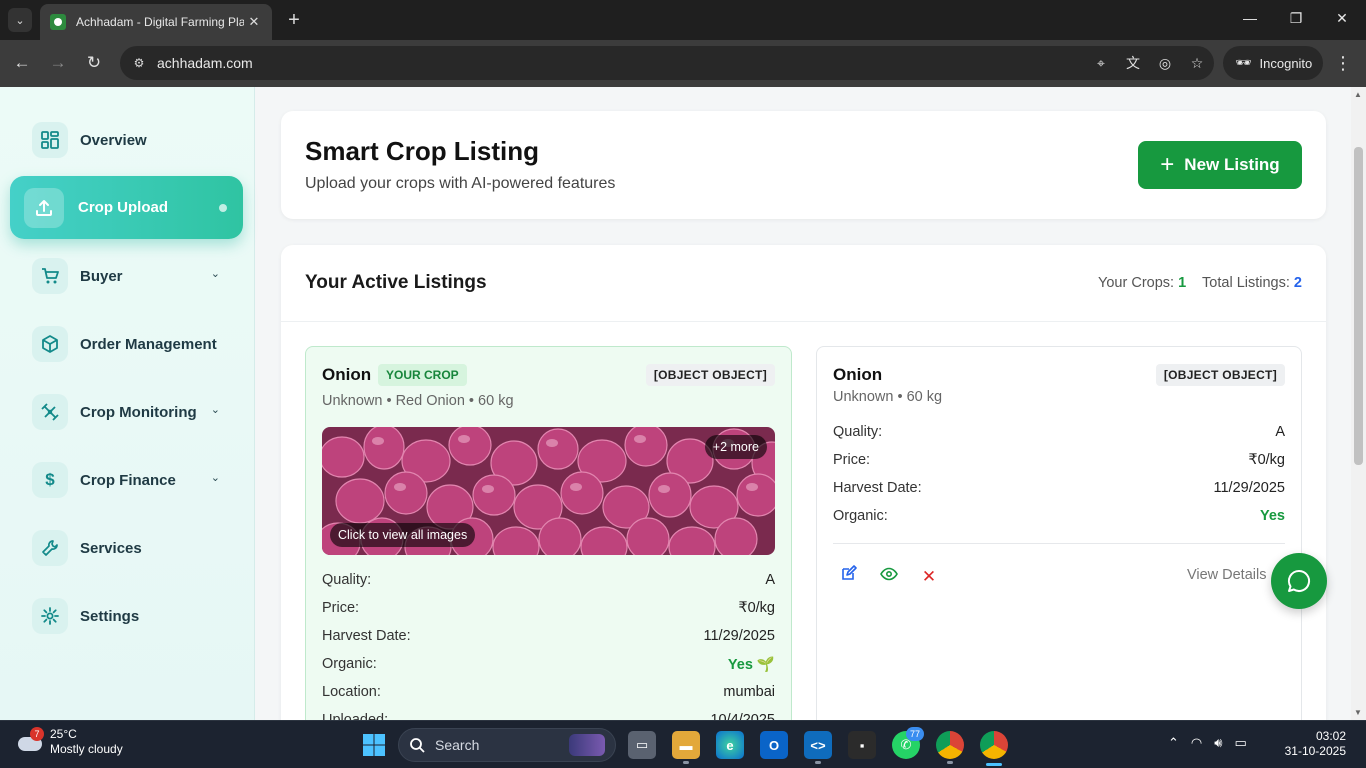 The height and width of the screenshot is (768, 1366). What do you see at coordinates (1197, 63) in the screenshot?
I see `bookmark-star-icon: ☆` at bounding box center [1197, 63].